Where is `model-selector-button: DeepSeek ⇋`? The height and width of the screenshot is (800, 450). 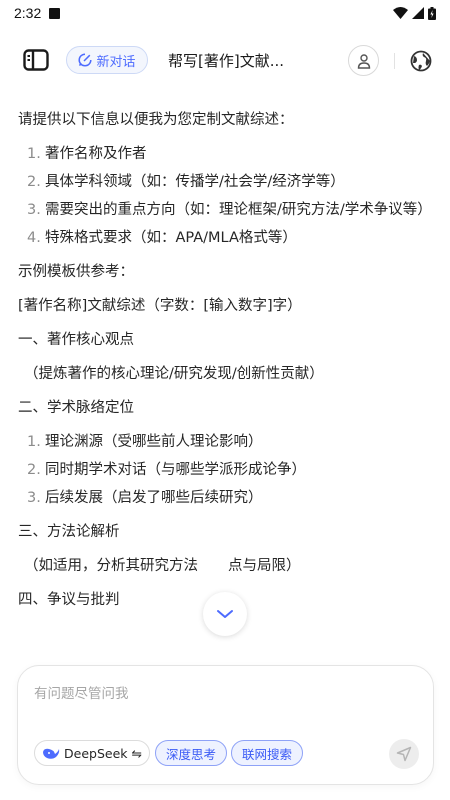
model-selector-button: DeepSeek ⇋ is located at coordinates (92, 753).